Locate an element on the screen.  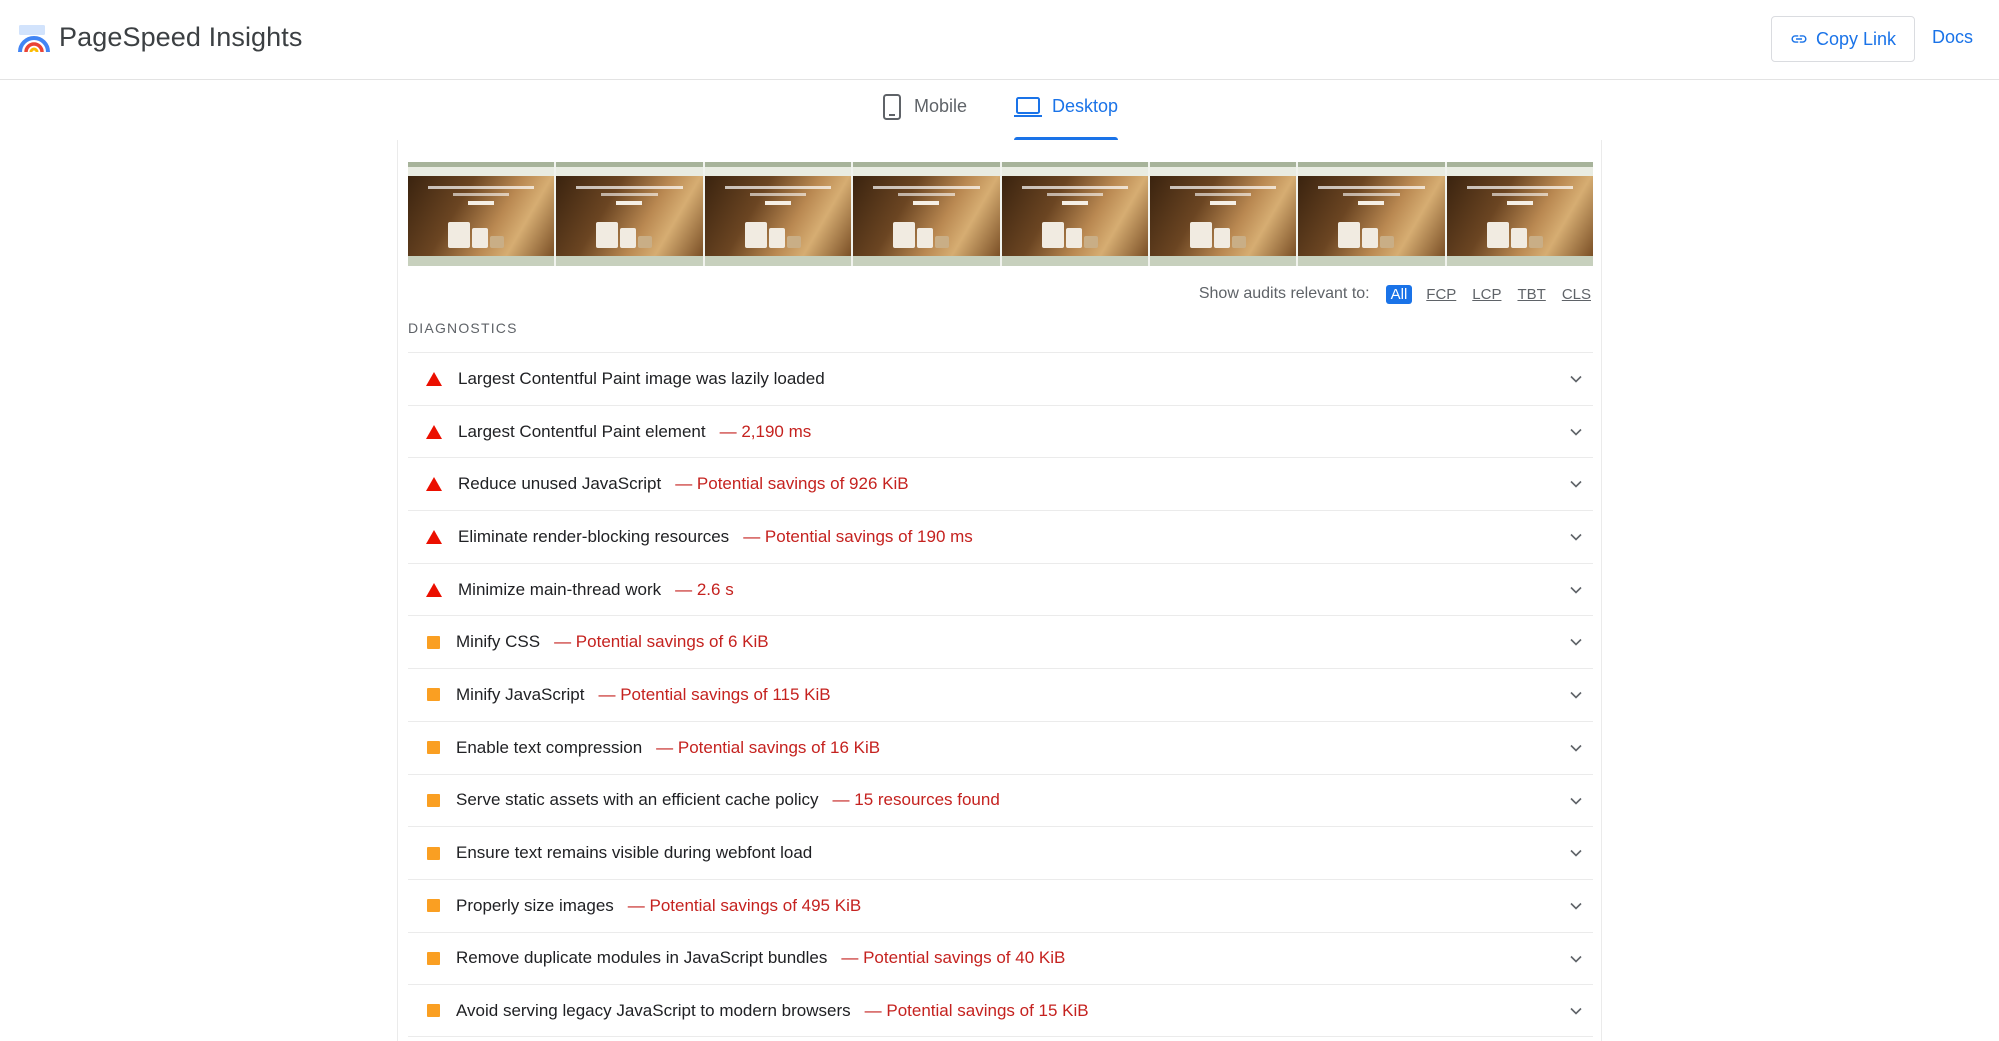
audit-value: — Potential savings of 115 KiB is located at coordinates (714, 694).